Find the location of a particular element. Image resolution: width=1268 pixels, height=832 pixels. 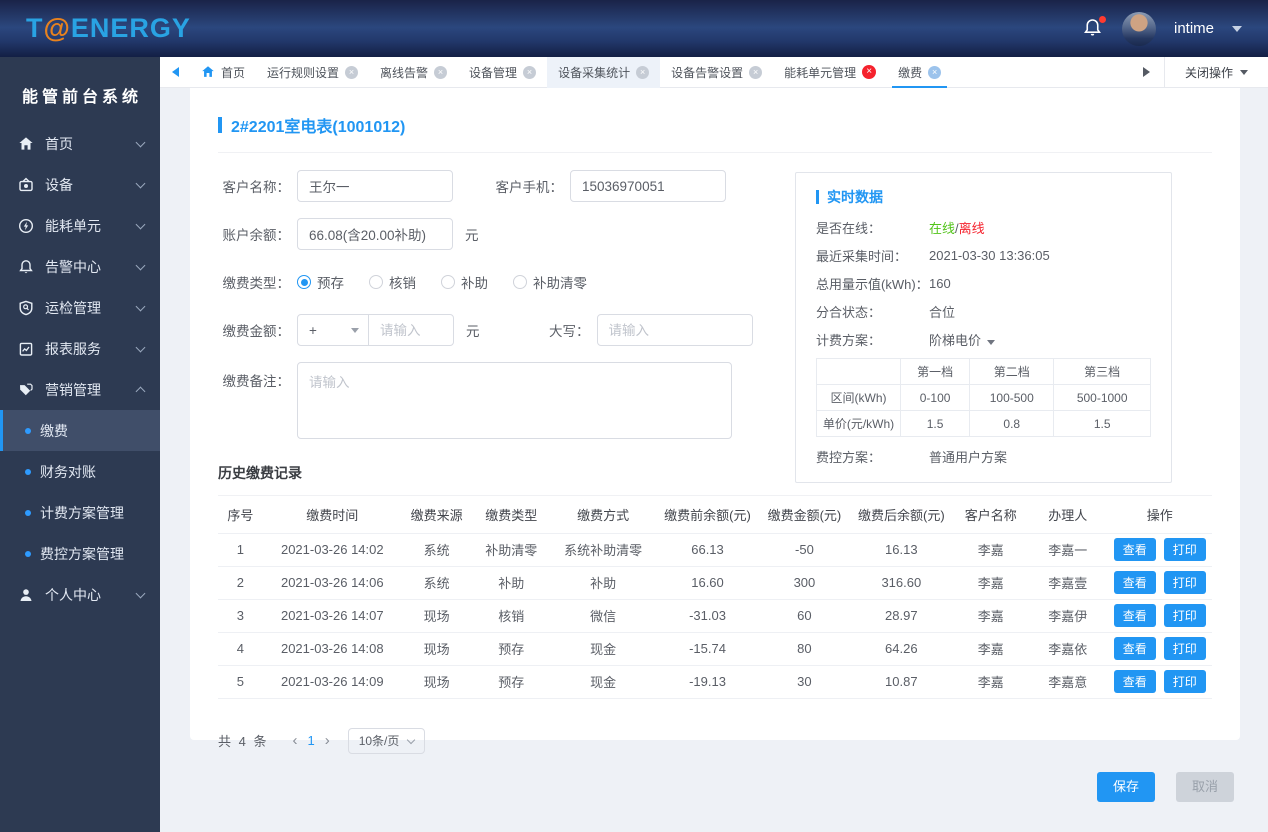

billing-plan-select: 阶梯电价 is located at coordinates (962, 339).